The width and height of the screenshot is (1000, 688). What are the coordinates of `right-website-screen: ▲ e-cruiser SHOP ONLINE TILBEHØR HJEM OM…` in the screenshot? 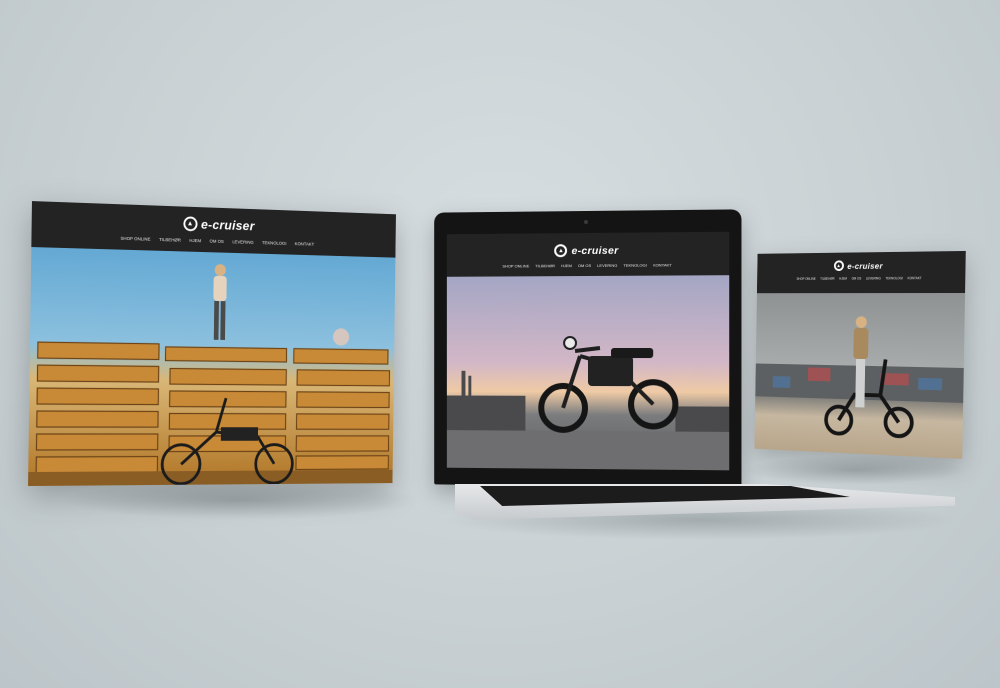 It's located at (860, 354).